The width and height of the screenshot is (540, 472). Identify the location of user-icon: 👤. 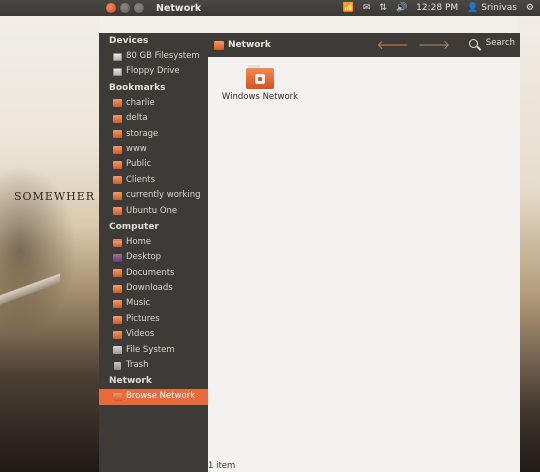
(473, 8).